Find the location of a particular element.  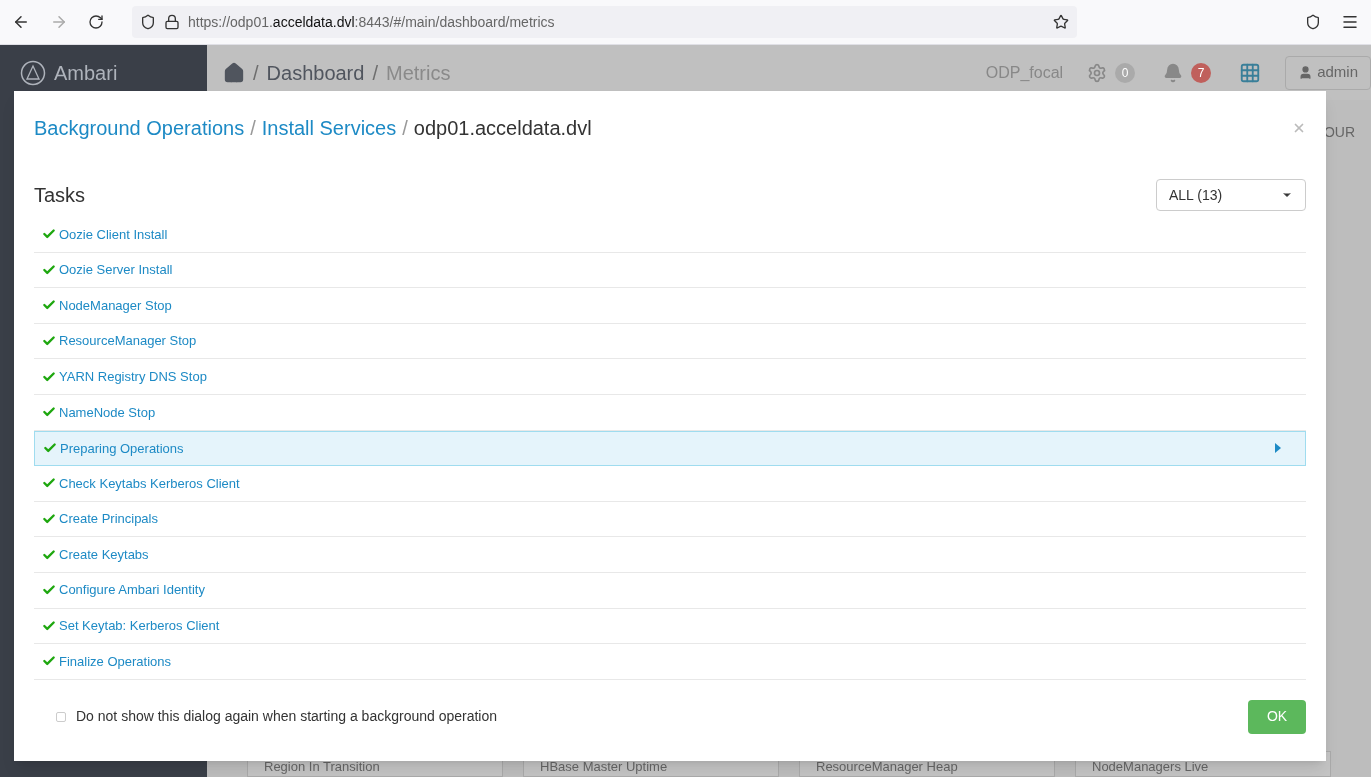

task-row: Preparing Operations is located at coordinates (670, 448).